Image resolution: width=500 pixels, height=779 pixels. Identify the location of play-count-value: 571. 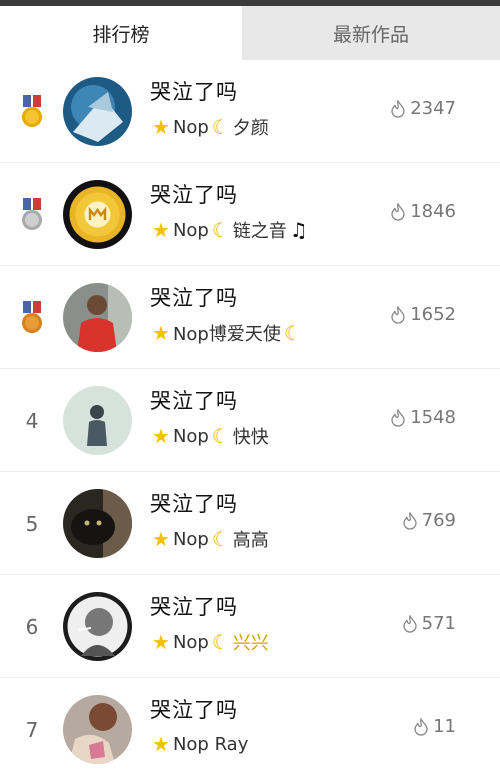
(438, 623).